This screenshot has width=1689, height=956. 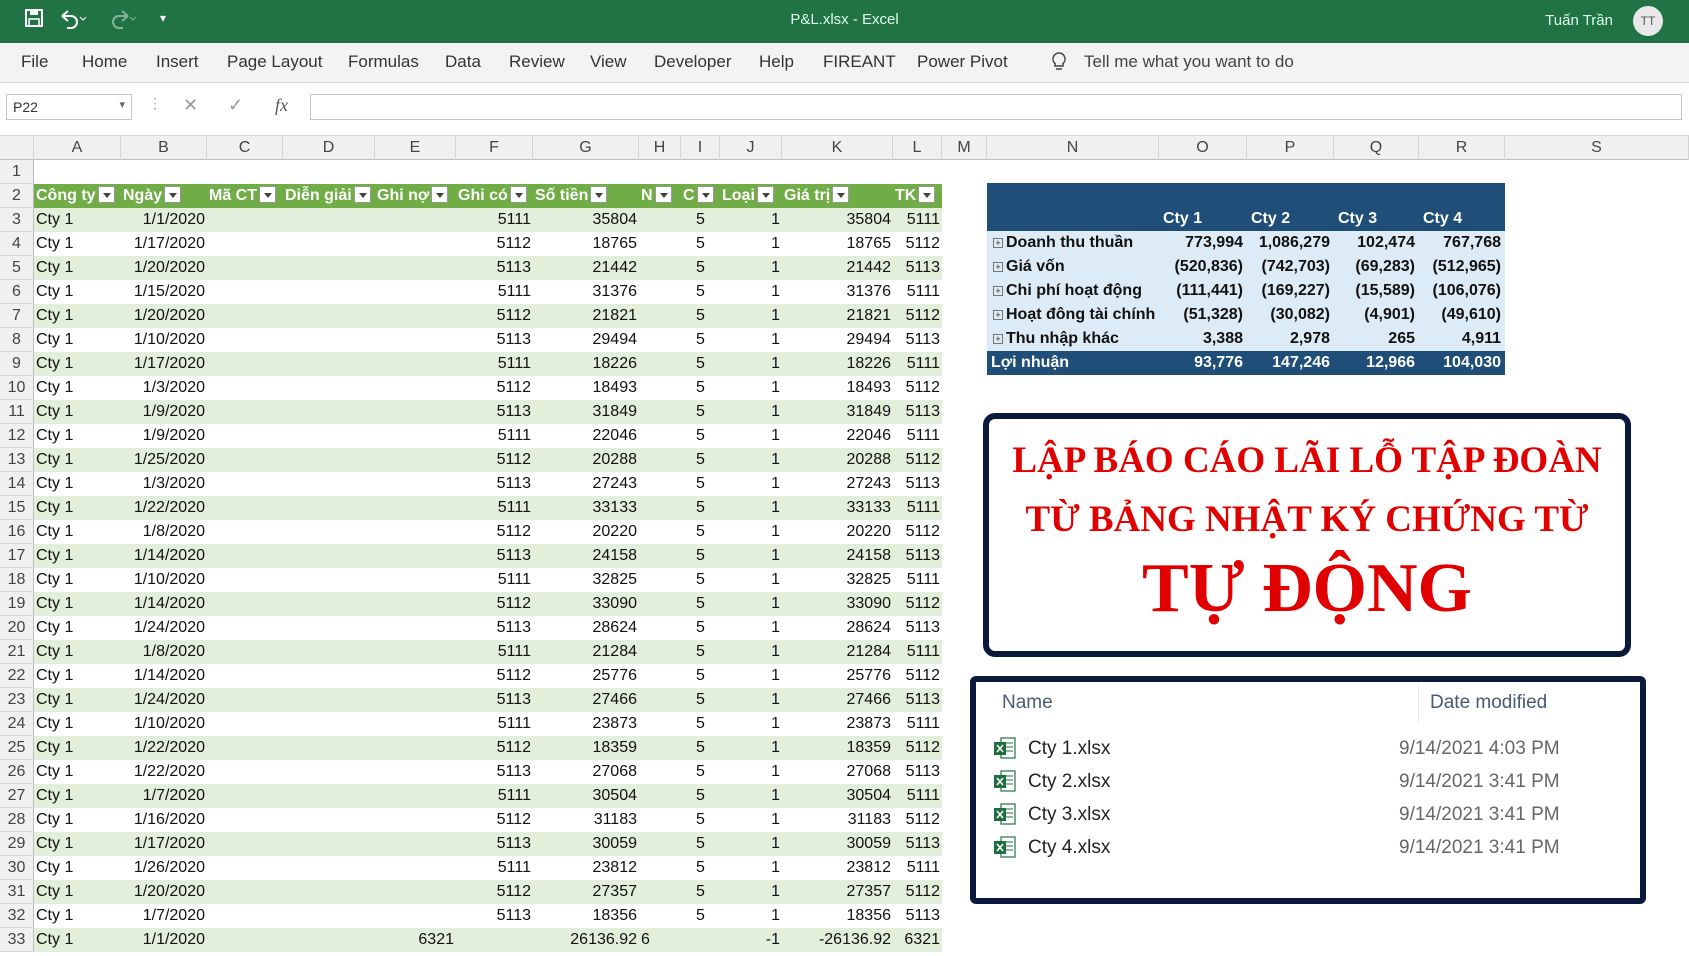 I want to click on table-cell: 1/17/2020, so click(x=164, y=844).